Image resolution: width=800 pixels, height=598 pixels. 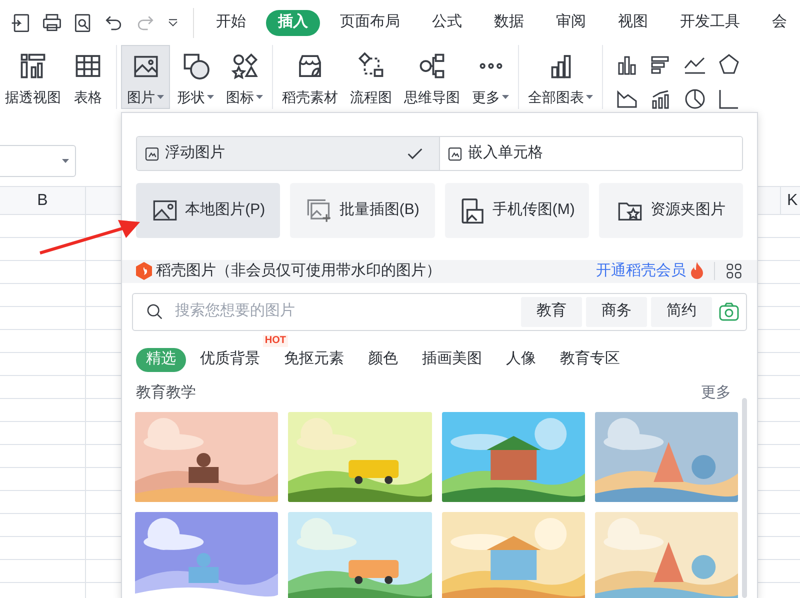 I want to click on section-title: 教育教学, so click(x=166, y=393).